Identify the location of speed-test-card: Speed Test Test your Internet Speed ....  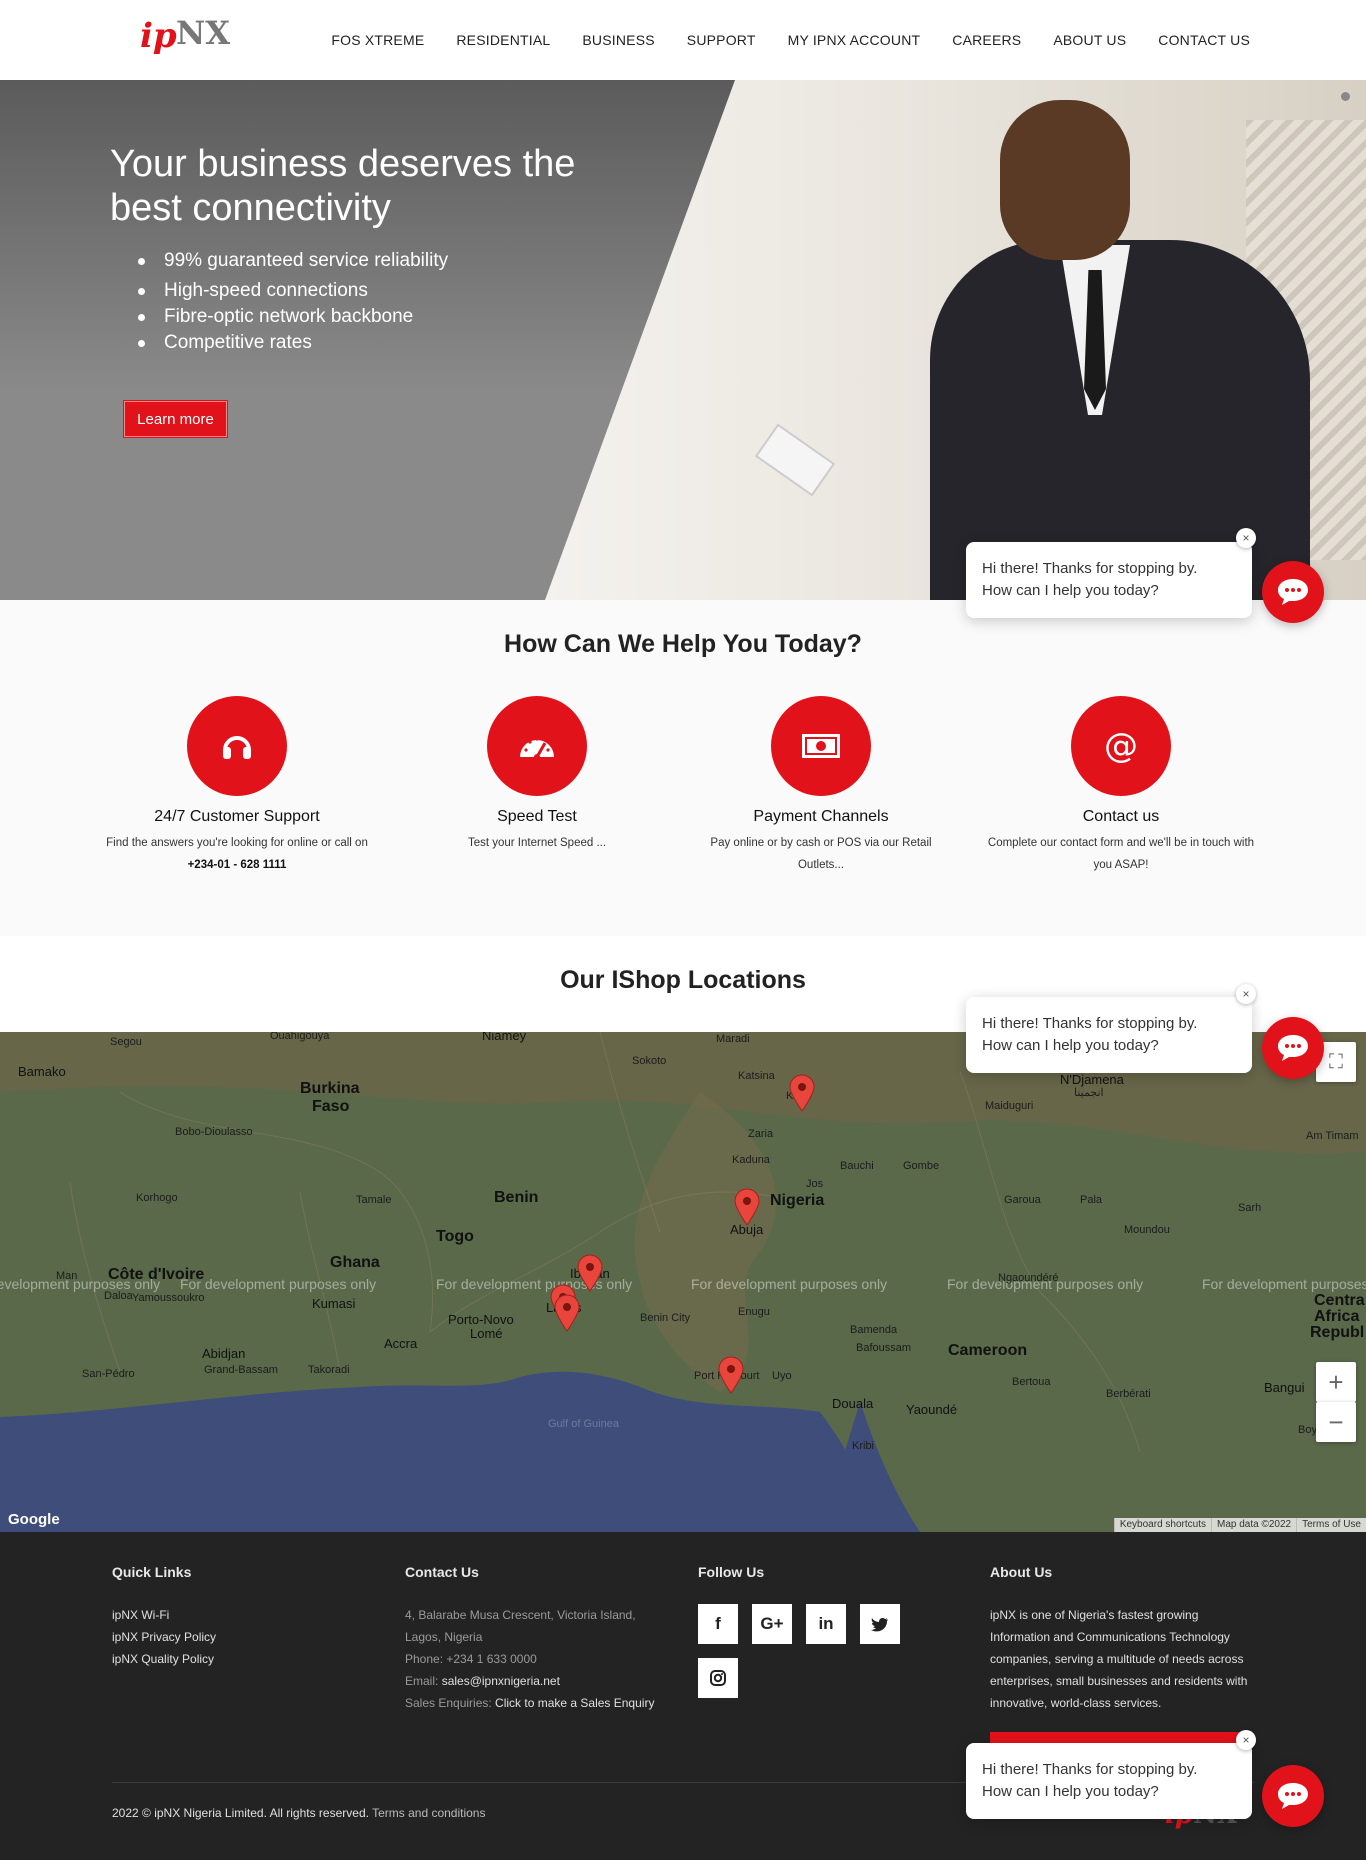
(537, 775).